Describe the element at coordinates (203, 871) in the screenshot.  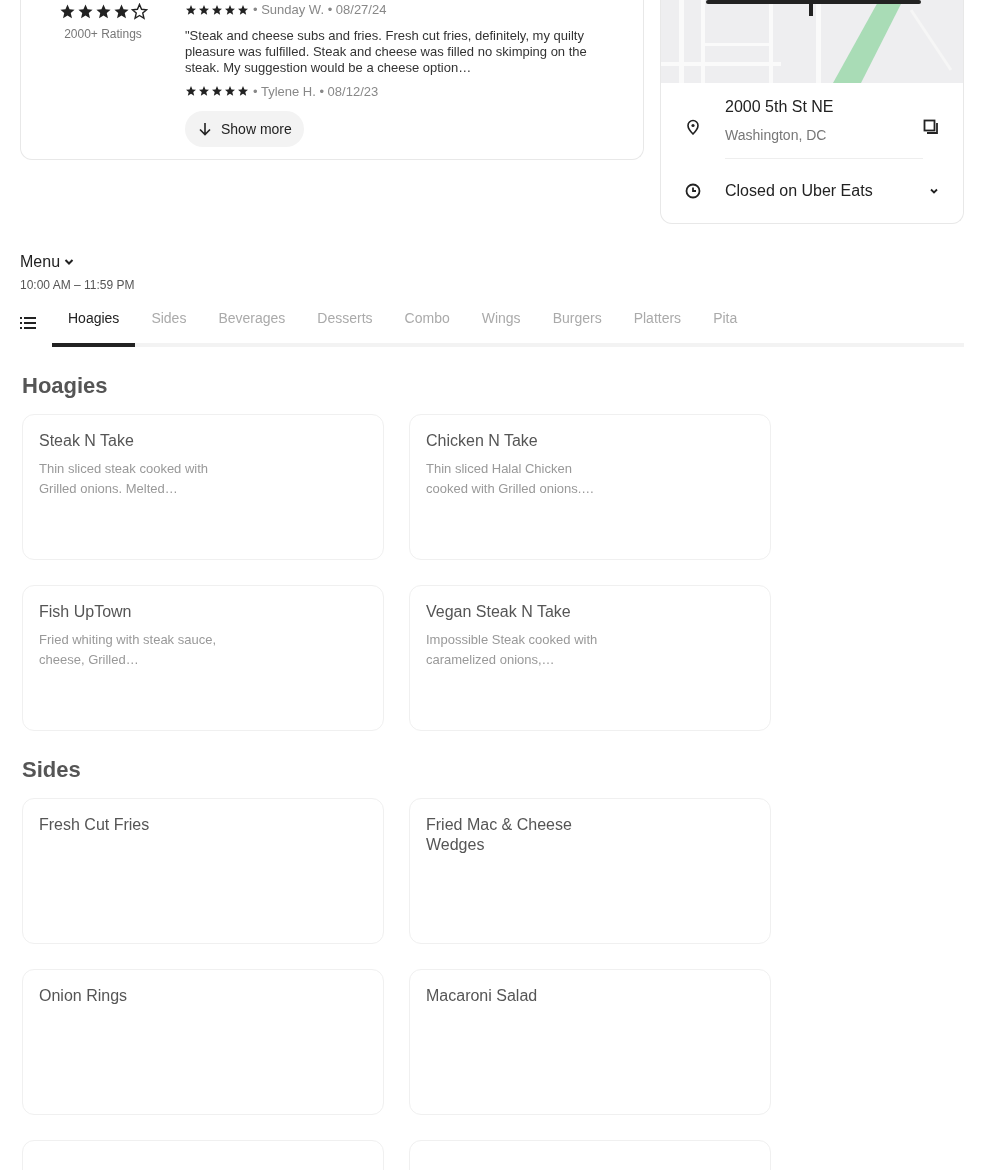
I see `menu-item-card: Fresh Cut Fries` at that location.